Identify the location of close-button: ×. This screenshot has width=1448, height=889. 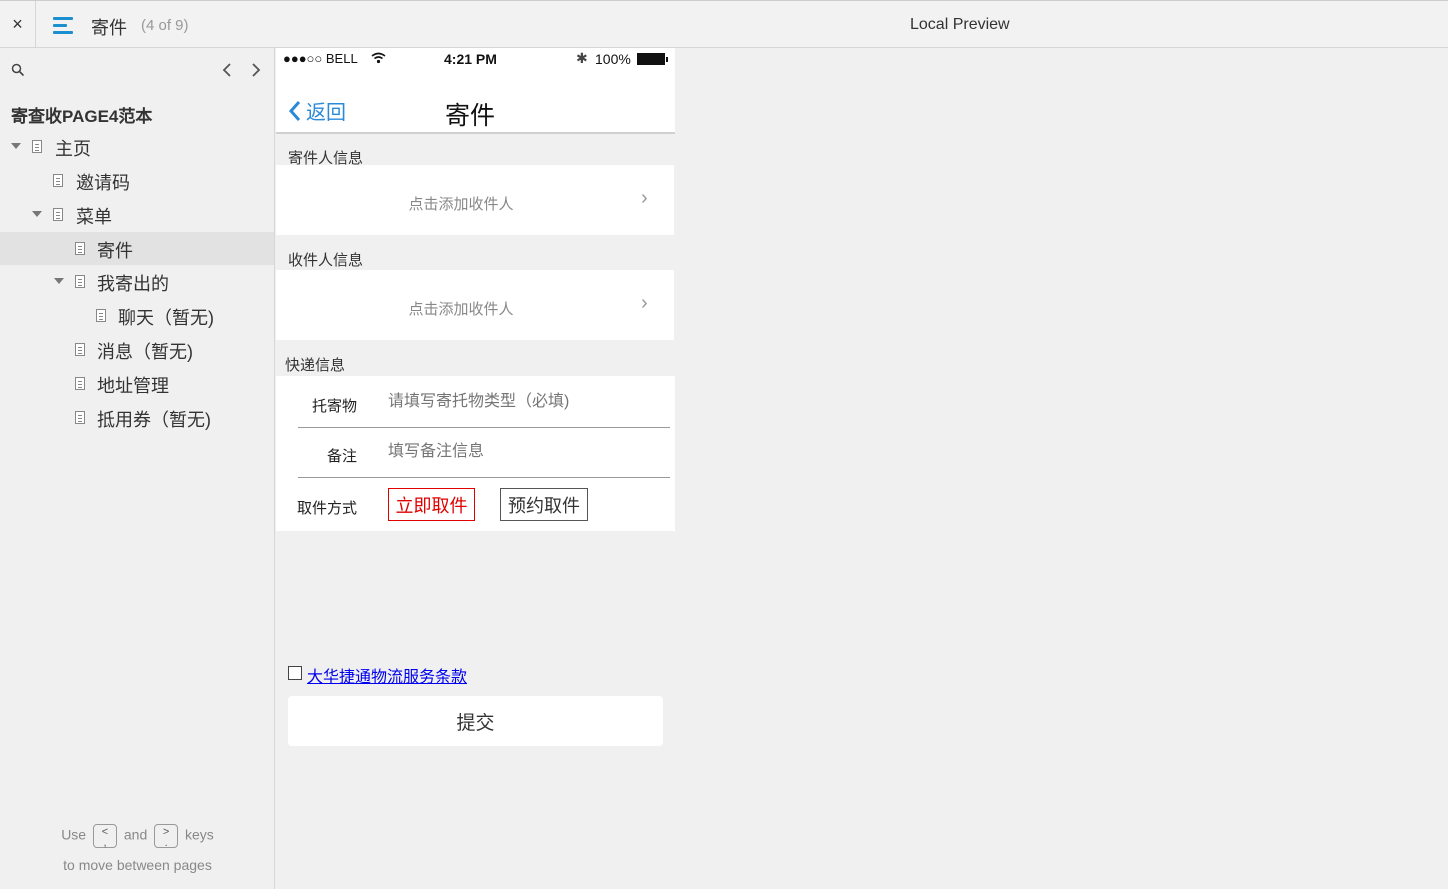
(18, 24).